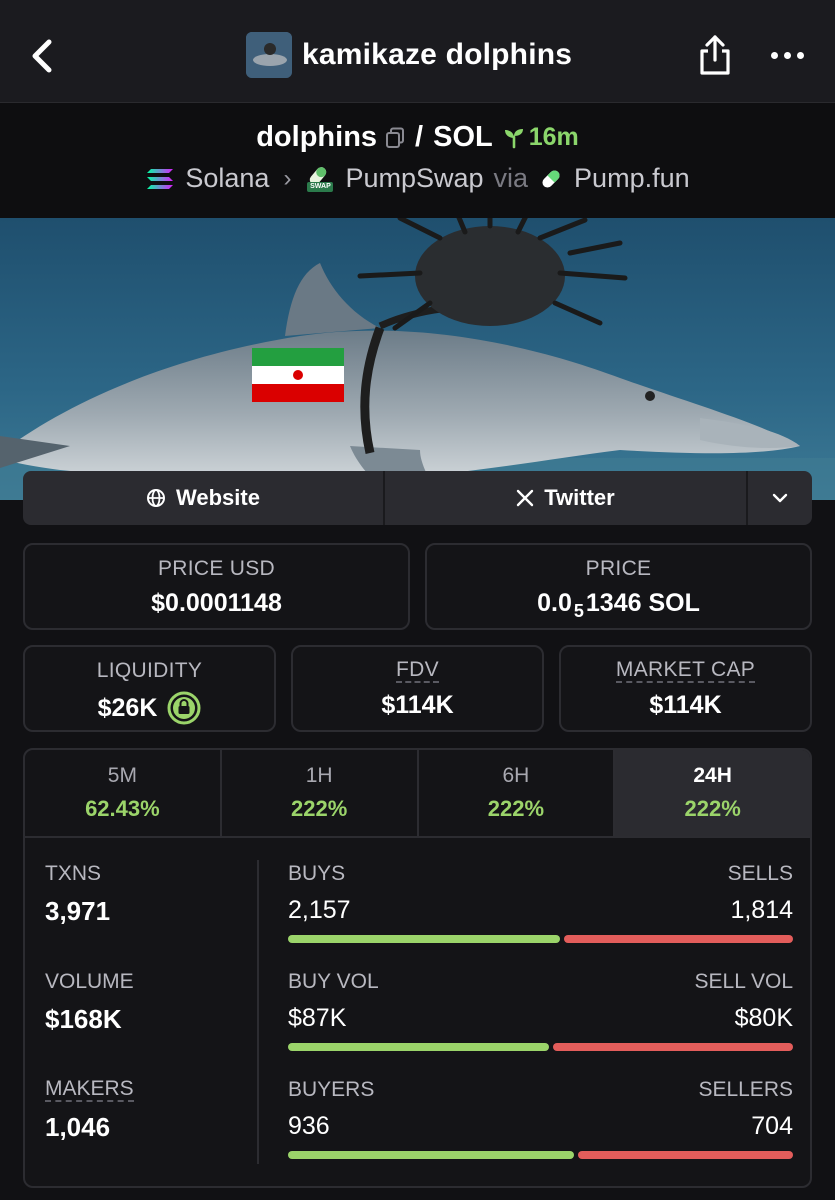 The height and width of the screenshot is (1200, 835). Describe the element at coordinates (712, 793) in the screenshot. I see `tab-24h: 24H 222%` at that location.